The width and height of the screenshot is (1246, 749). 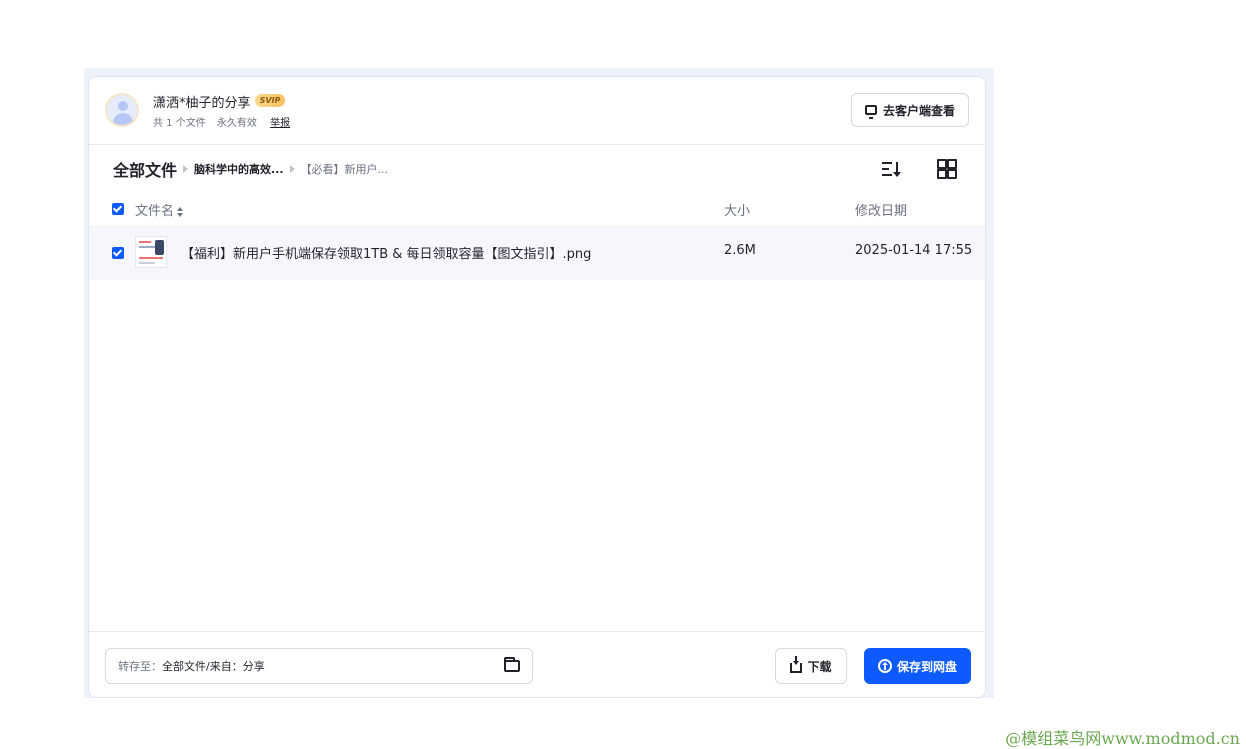 What do you see at coordinates (947, 169) in the screenshot?
I see `grid-view-icon` at bounding box center [947, 169].